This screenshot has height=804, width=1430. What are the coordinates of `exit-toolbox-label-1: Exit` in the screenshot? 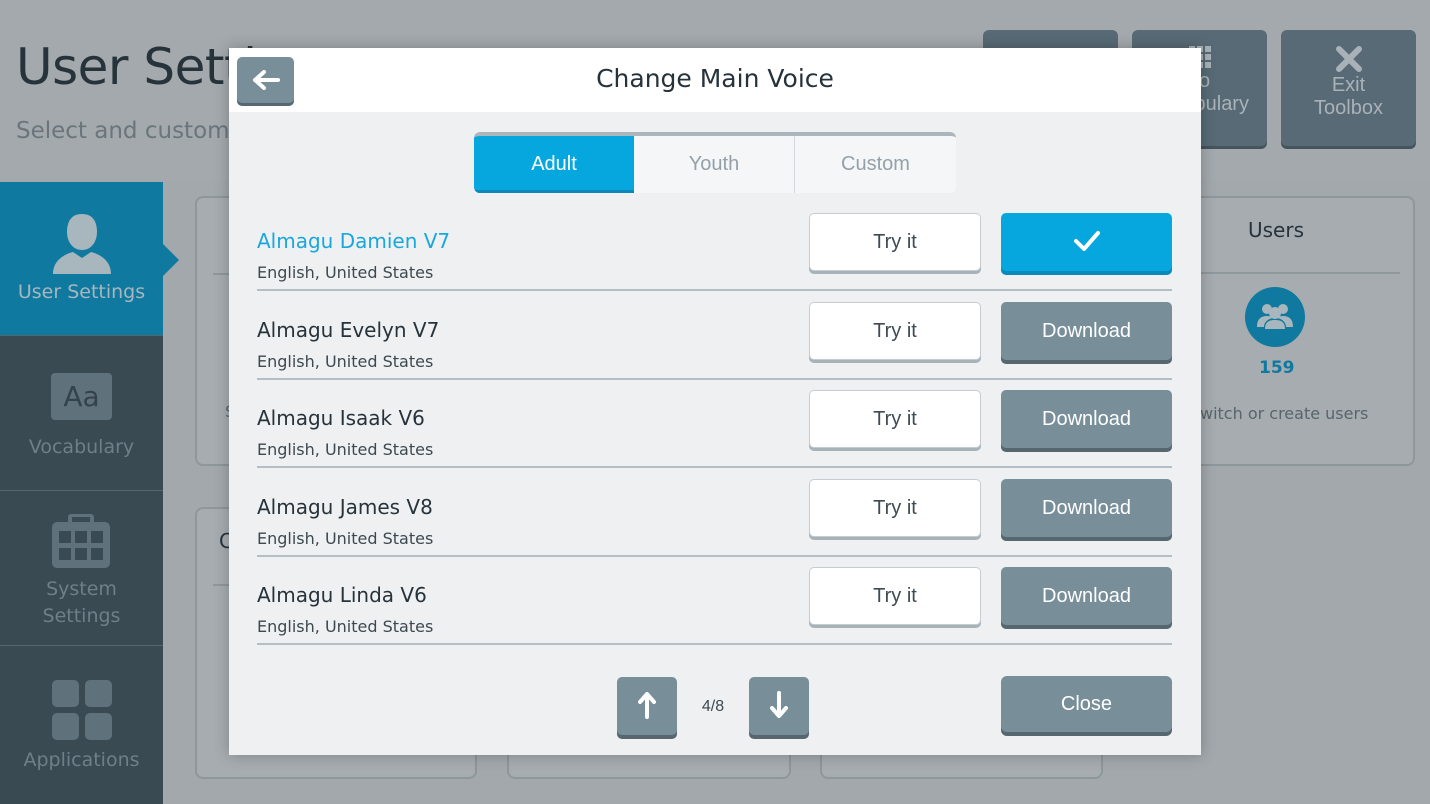 It's located at (1348, 85).